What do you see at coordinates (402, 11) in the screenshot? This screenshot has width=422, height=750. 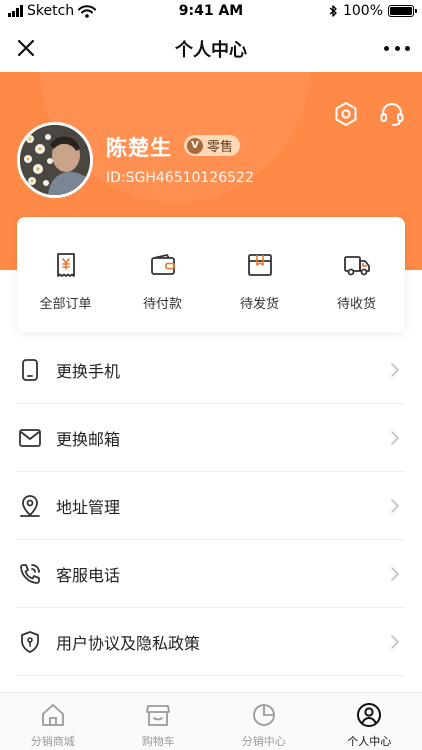 I see `battery-icon` at bounding box center [402, 11].